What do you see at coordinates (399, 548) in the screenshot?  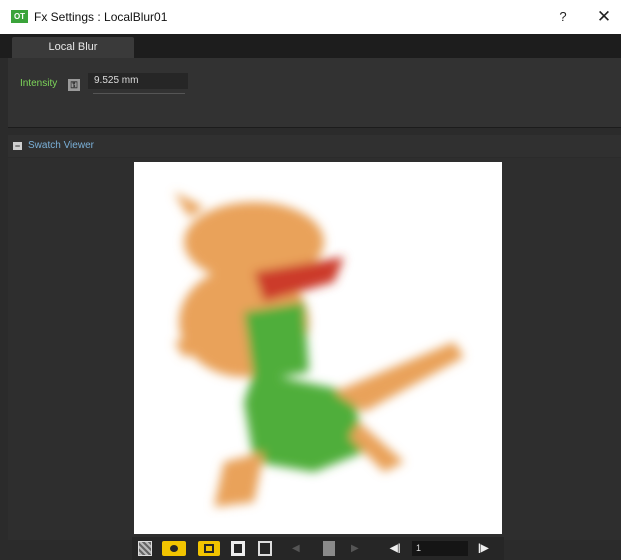 I see `frame-back-icon: ◀|` at bounding box center [399, 548].